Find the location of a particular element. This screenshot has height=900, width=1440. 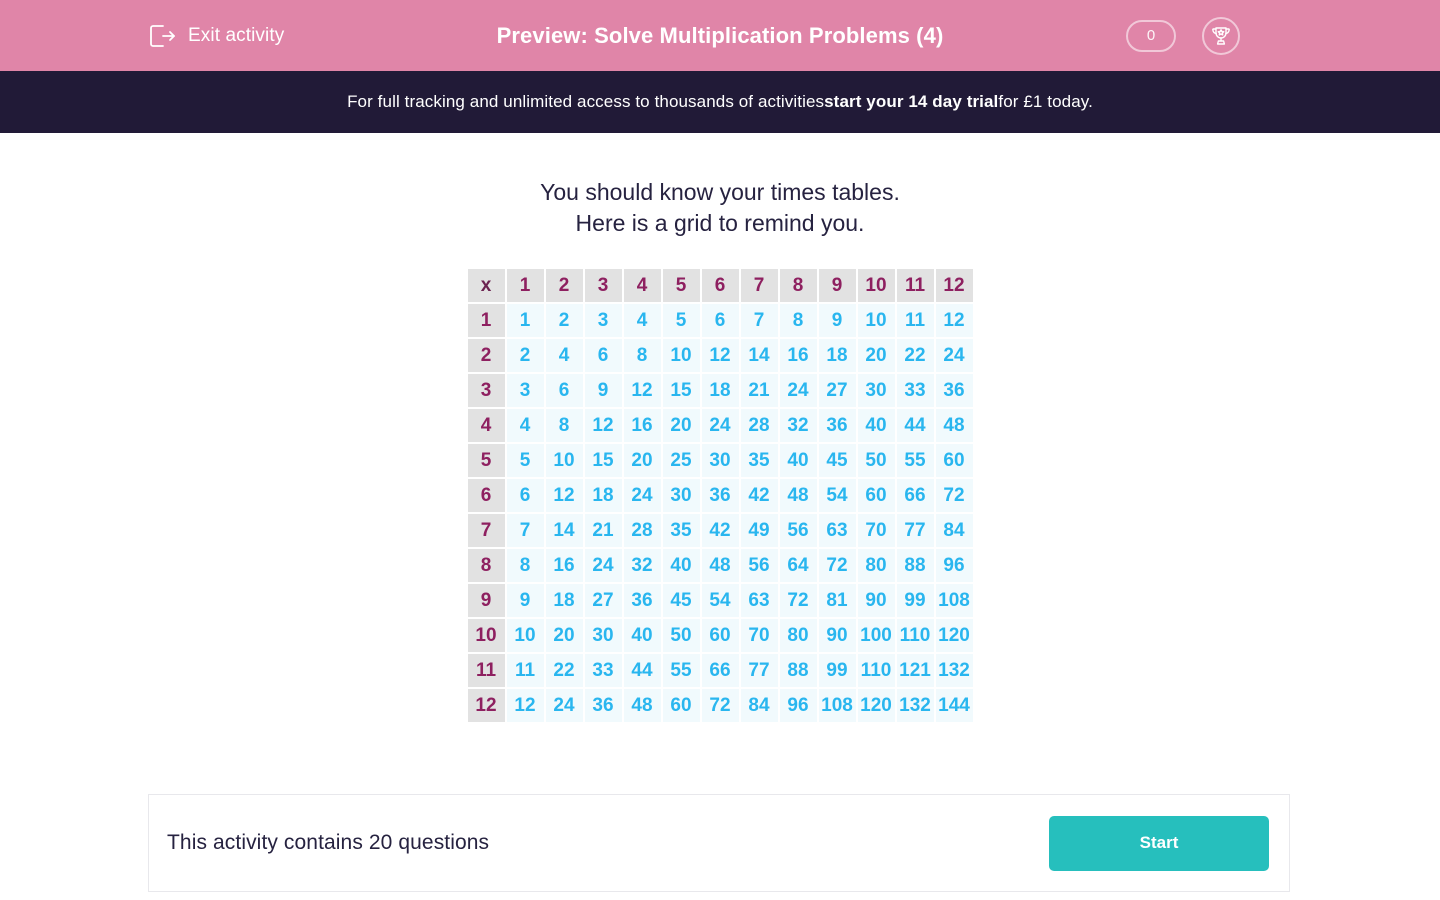

grid-cell: 60 is located at coordinates (720, 635).